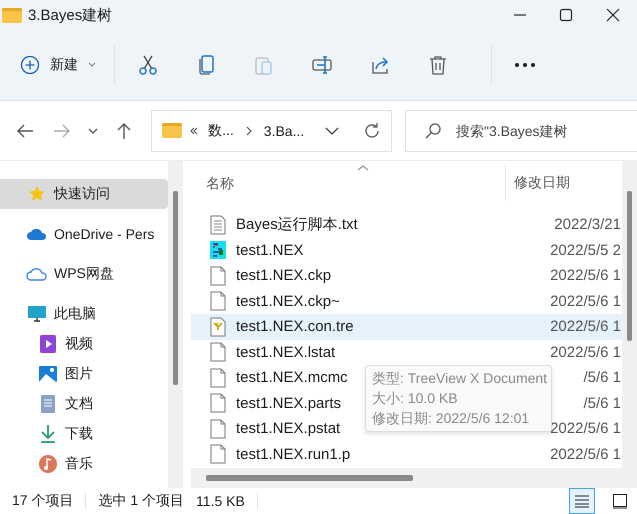  Describe the element at coordinates (37, 314) in the screenshot. I see `monitor-icon` at that location.